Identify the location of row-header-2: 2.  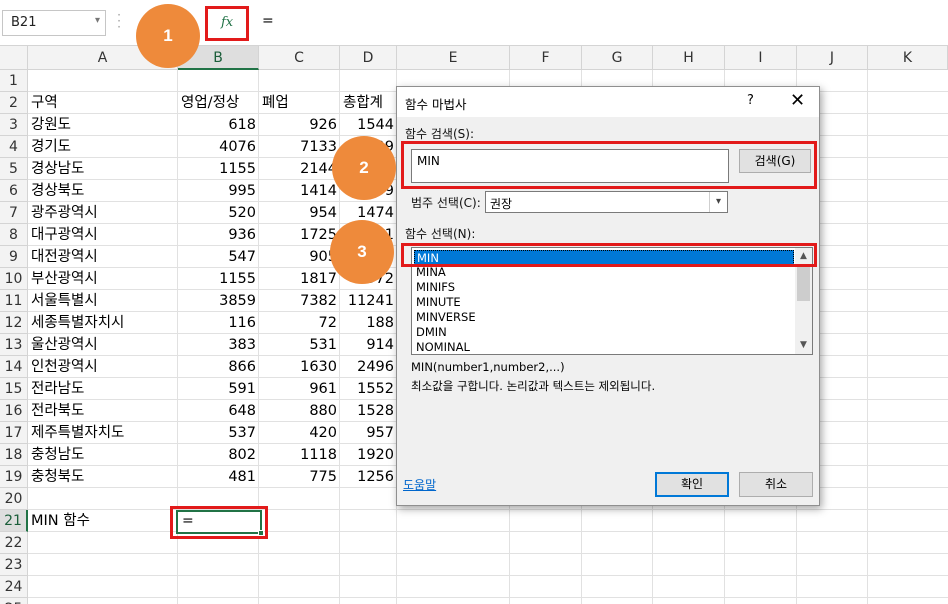
(14, 103).